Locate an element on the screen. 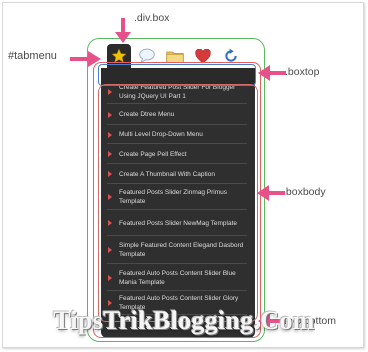 Image resolution: width=368 pixels, height=352 pixels. arrow-to-boxtop-icon is located at coordinates (272, 73).